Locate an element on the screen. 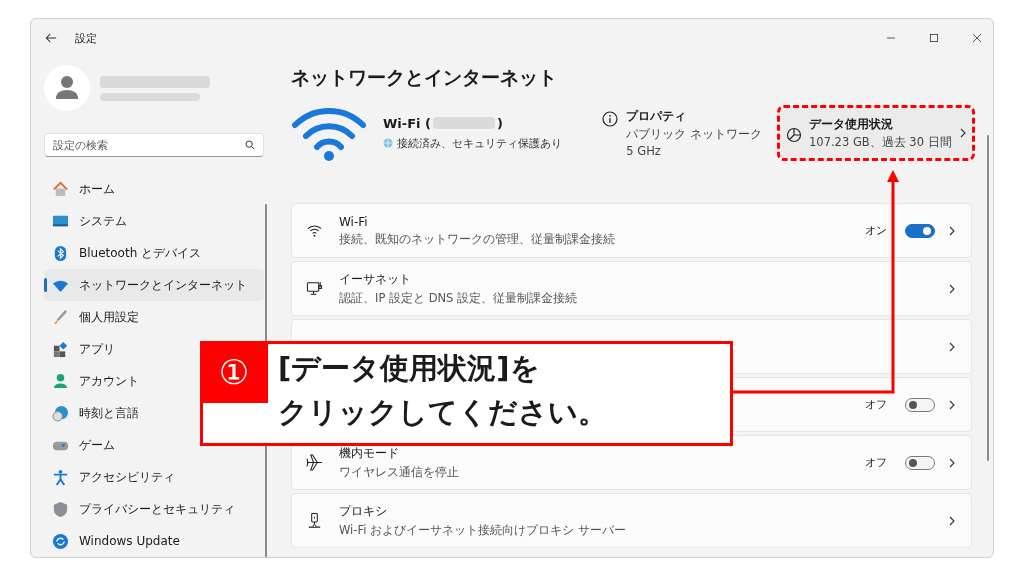  network-name: Wi-Fi ( is located at coordinates (407, 123).